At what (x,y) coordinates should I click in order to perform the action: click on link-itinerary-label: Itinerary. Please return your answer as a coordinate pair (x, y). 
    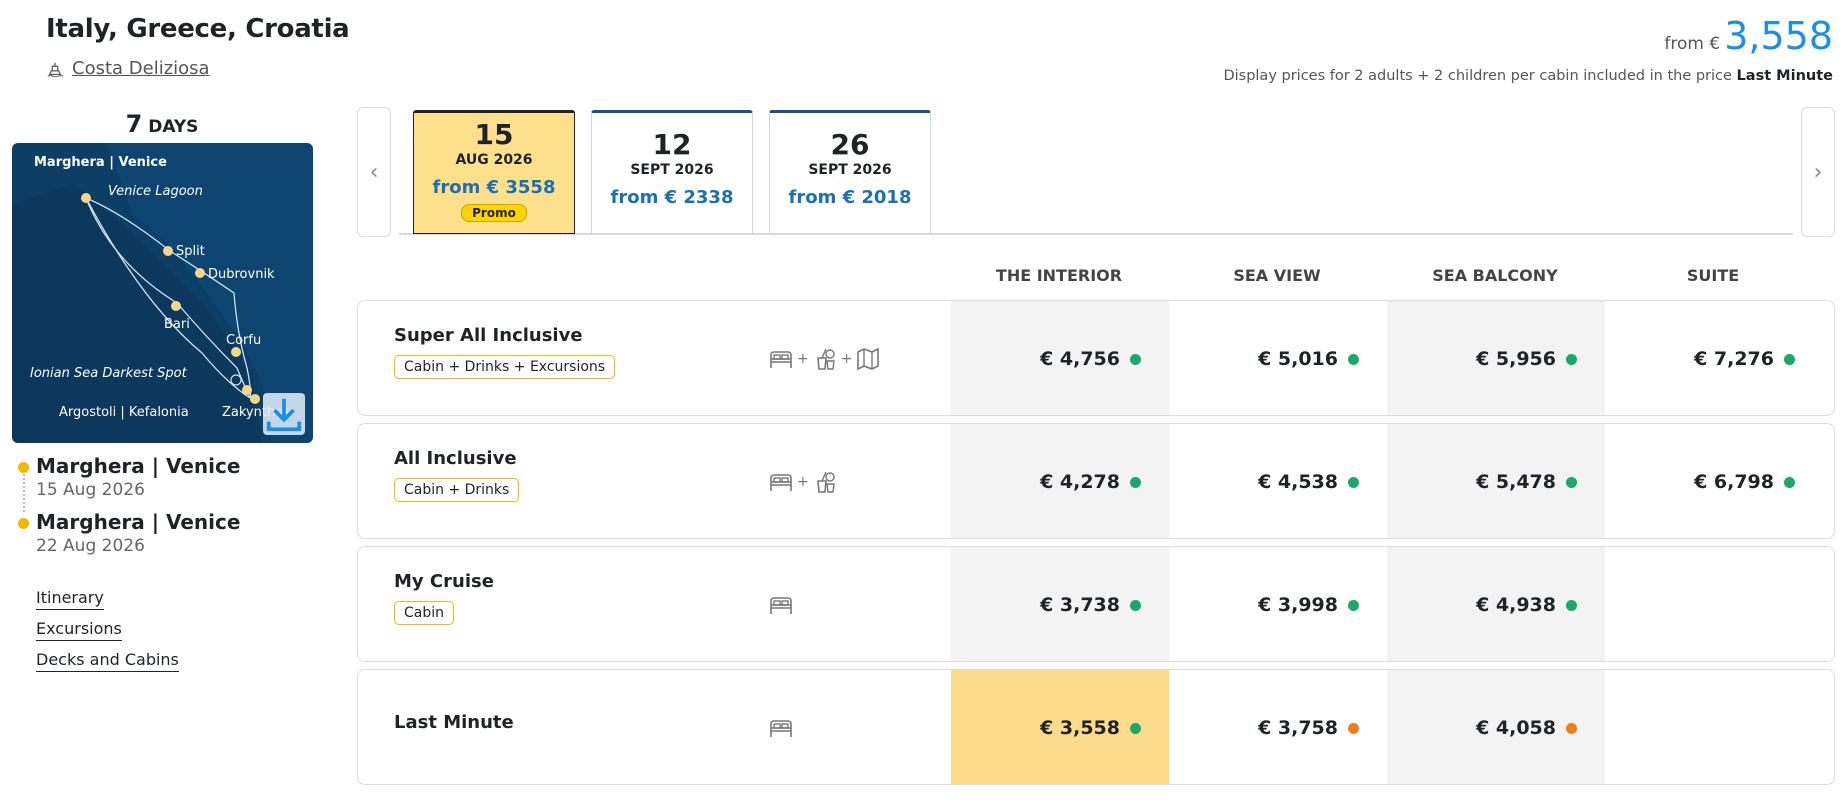
    Looking at the image, I should click on (70, 599).